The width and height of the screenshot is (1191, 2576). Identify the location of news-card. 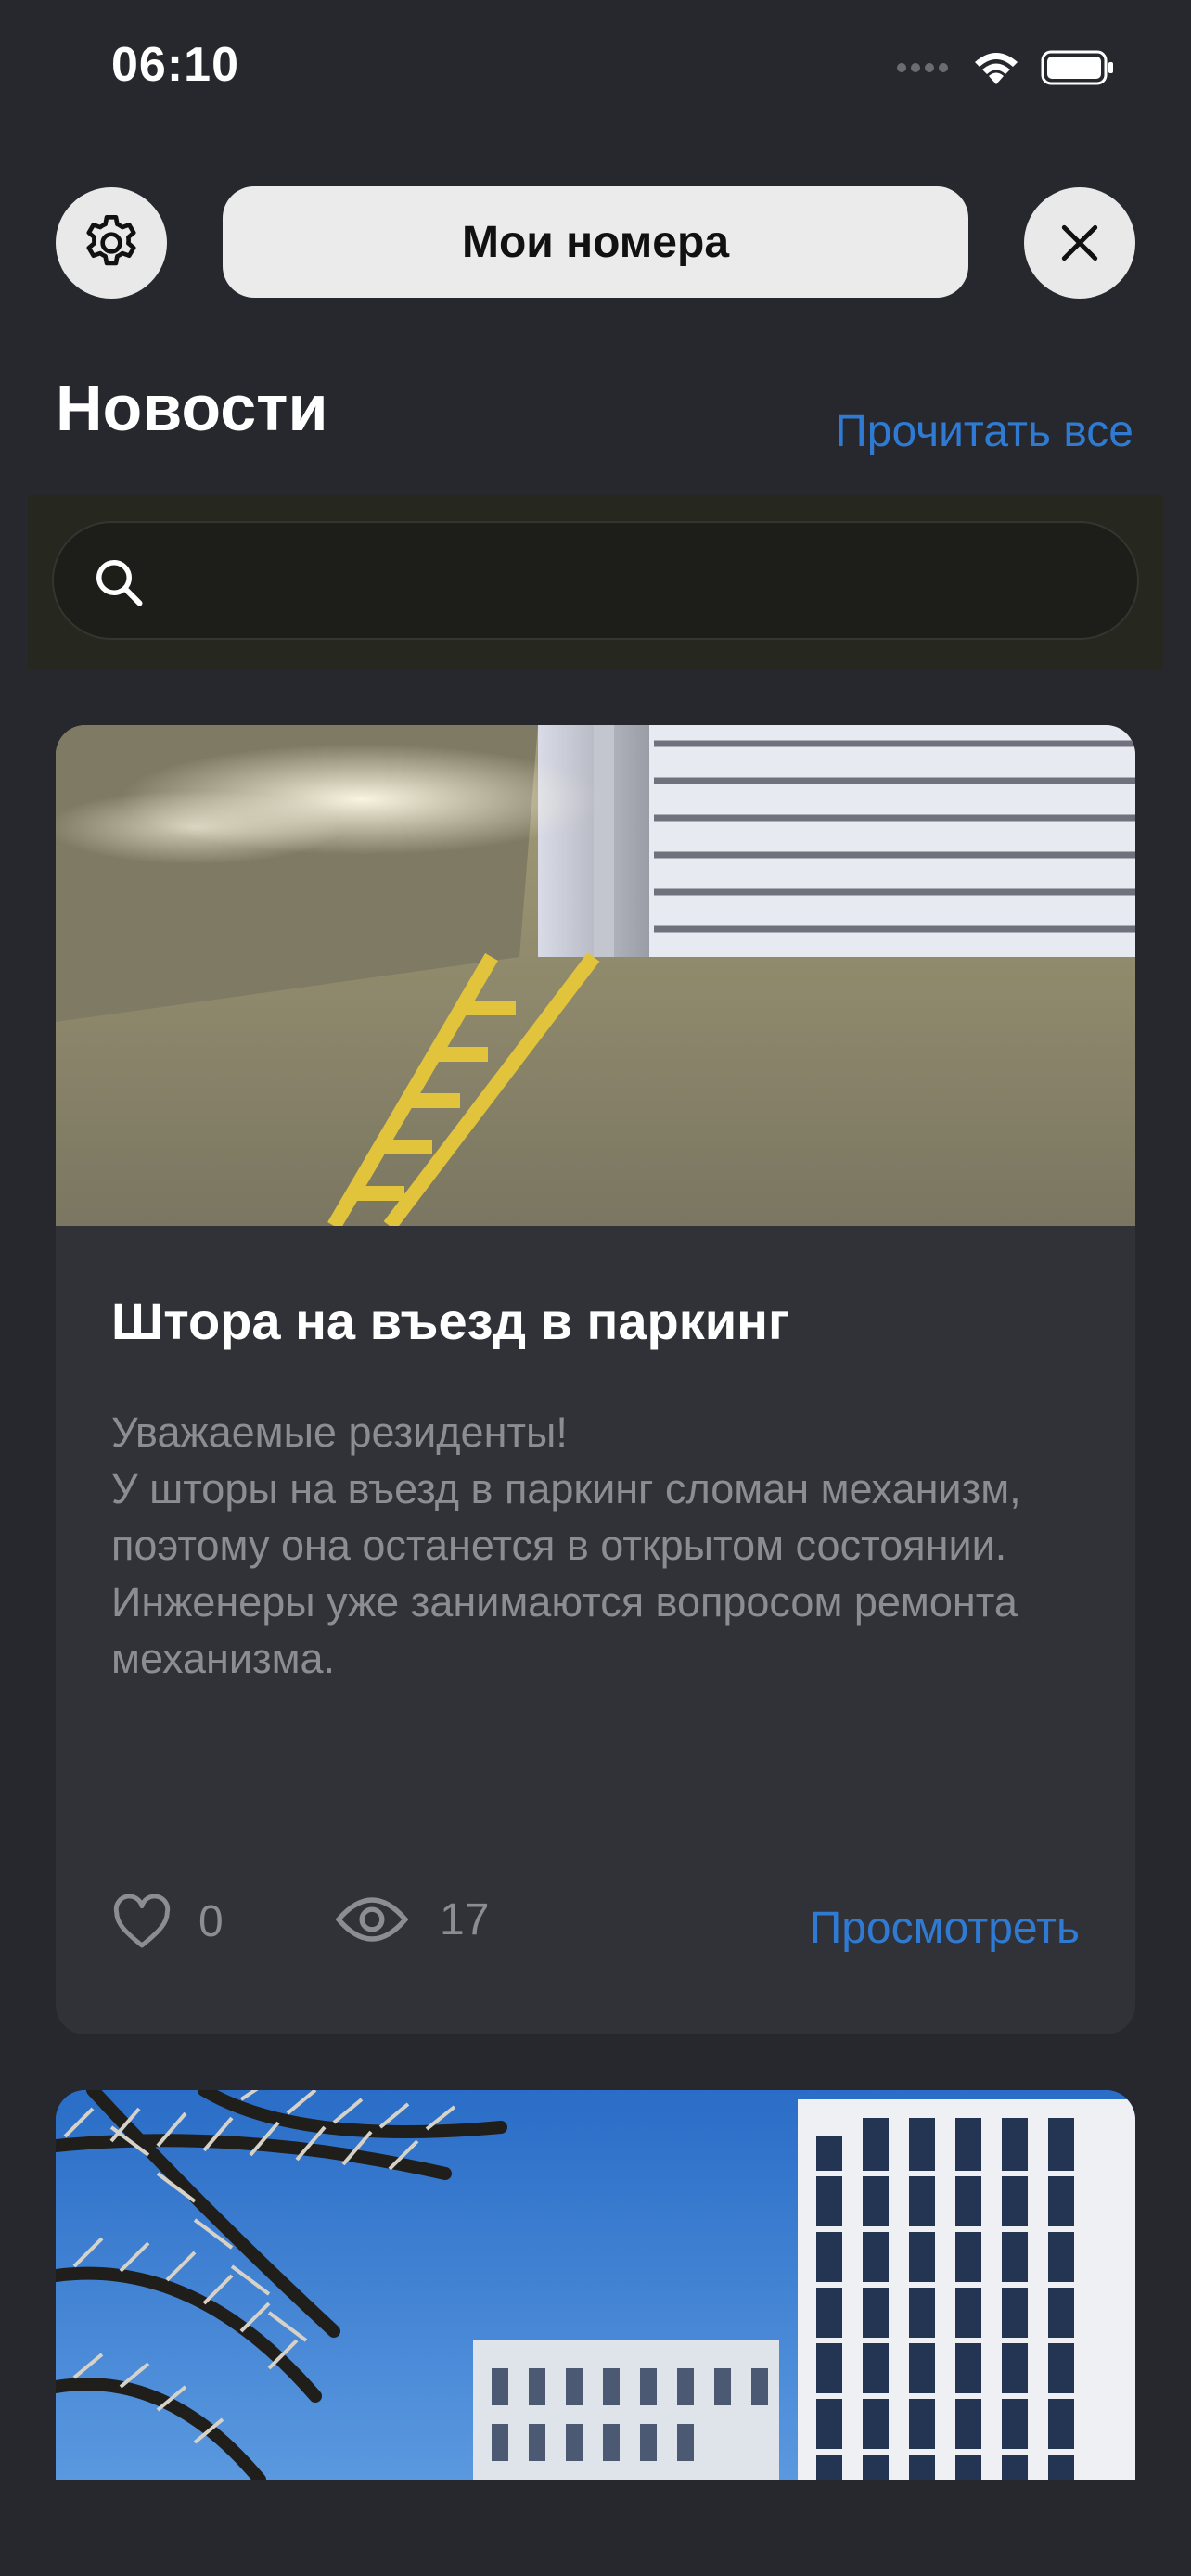
(595, 2285).